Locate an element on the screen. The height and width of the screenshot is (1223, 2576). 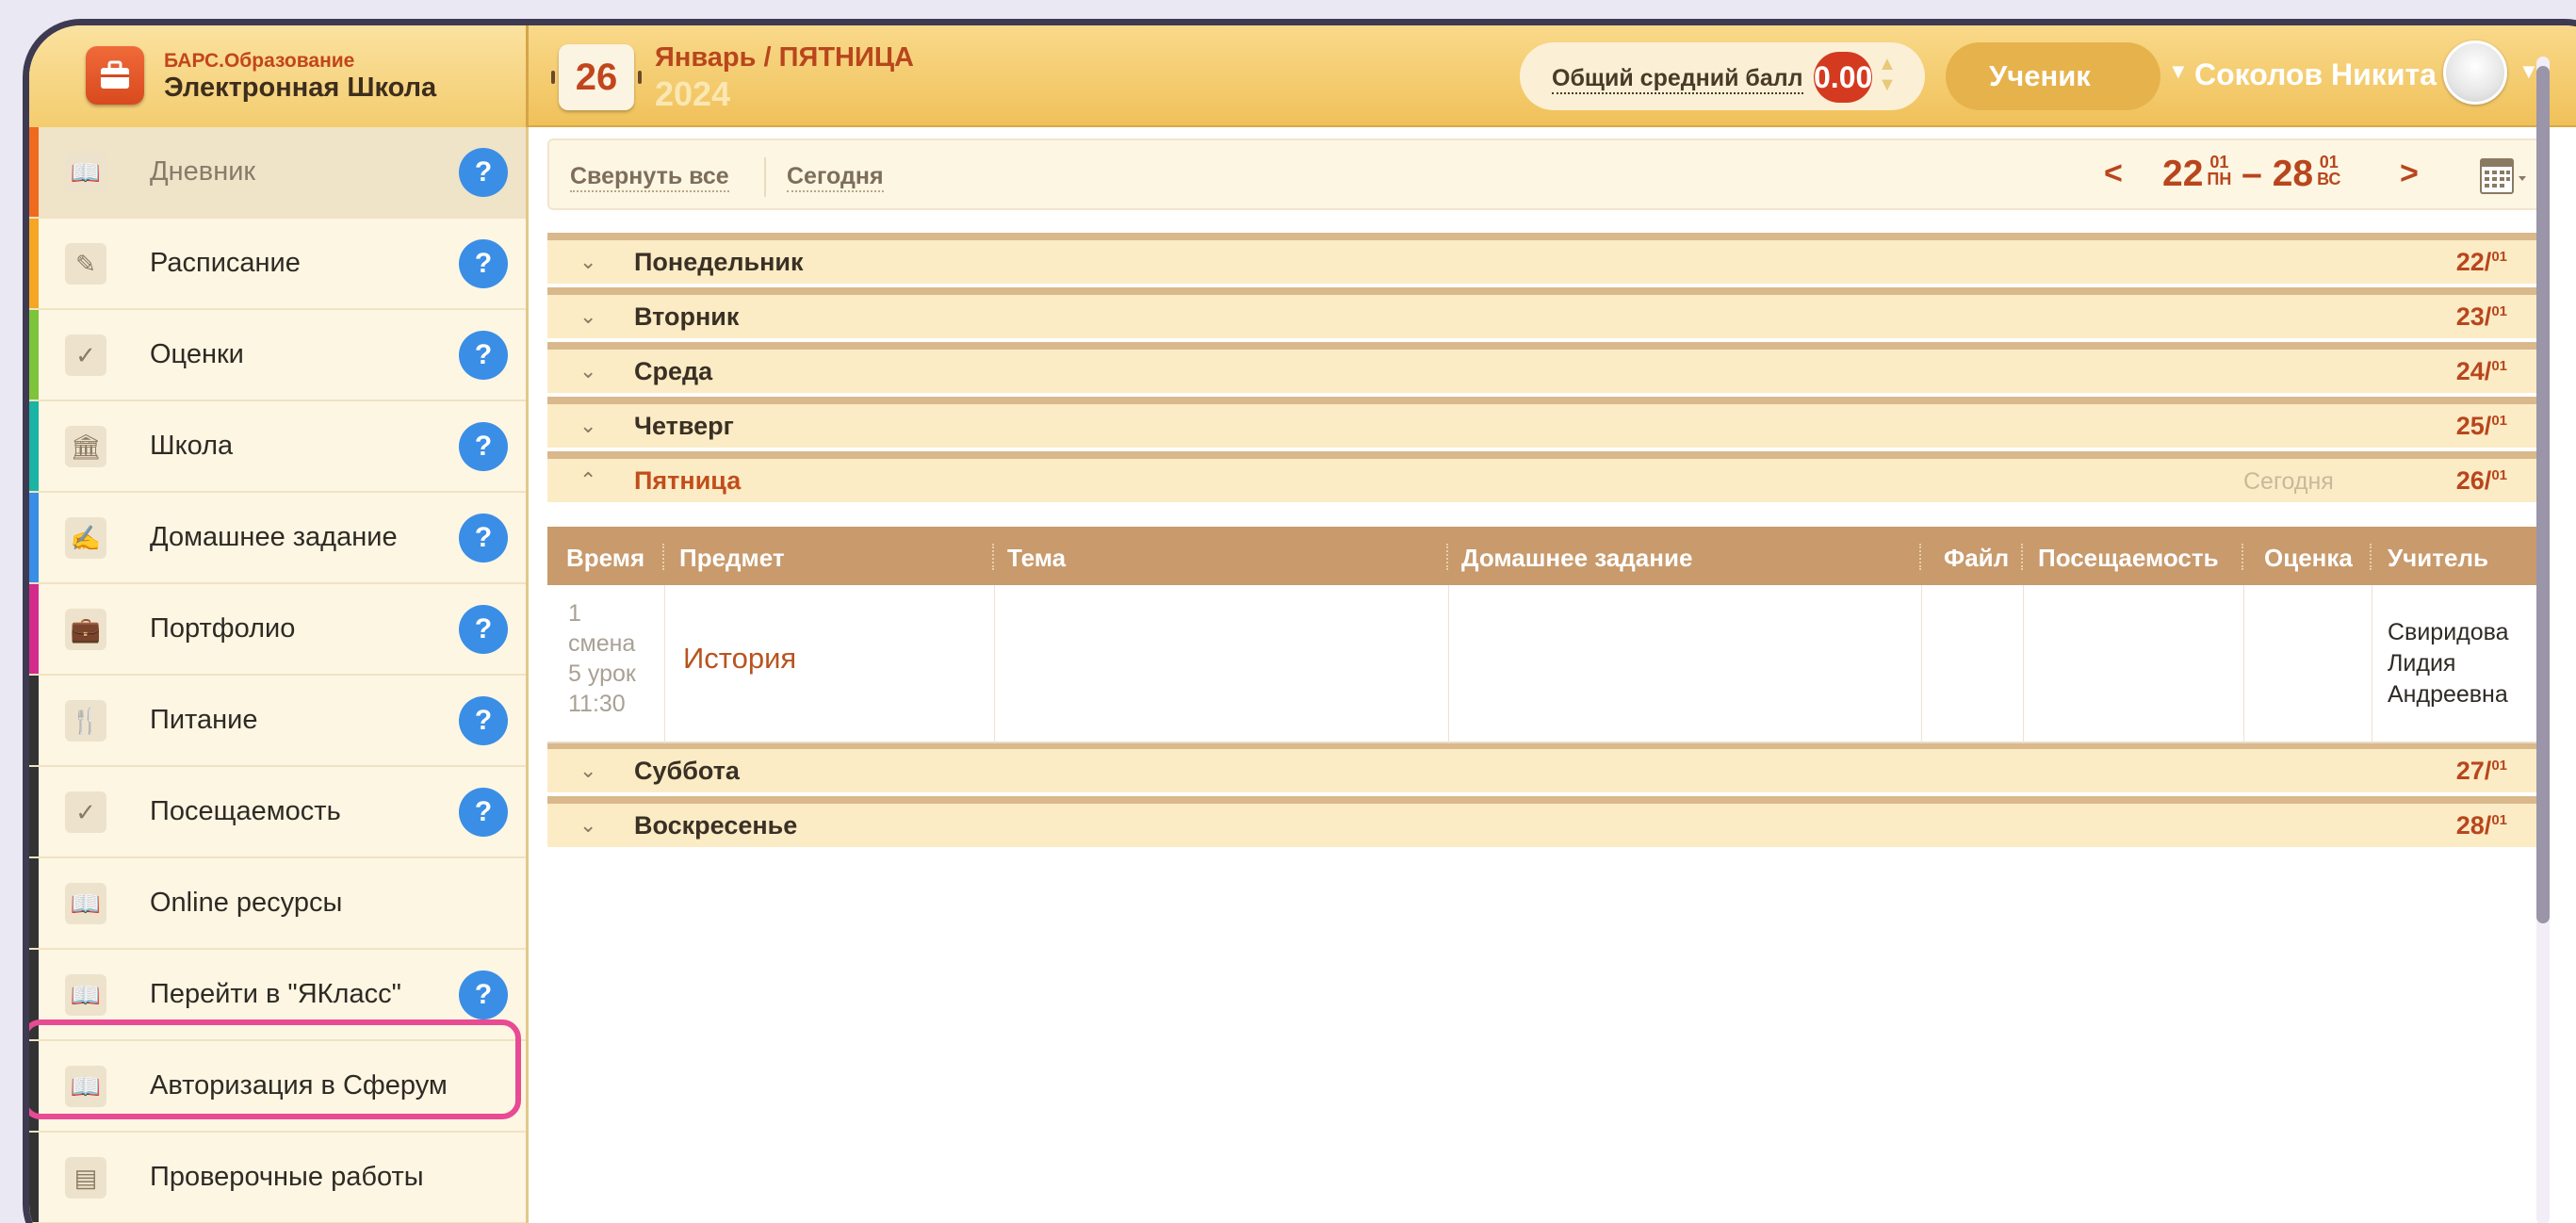
range-dash: – is located at coordinates (2252, 174).